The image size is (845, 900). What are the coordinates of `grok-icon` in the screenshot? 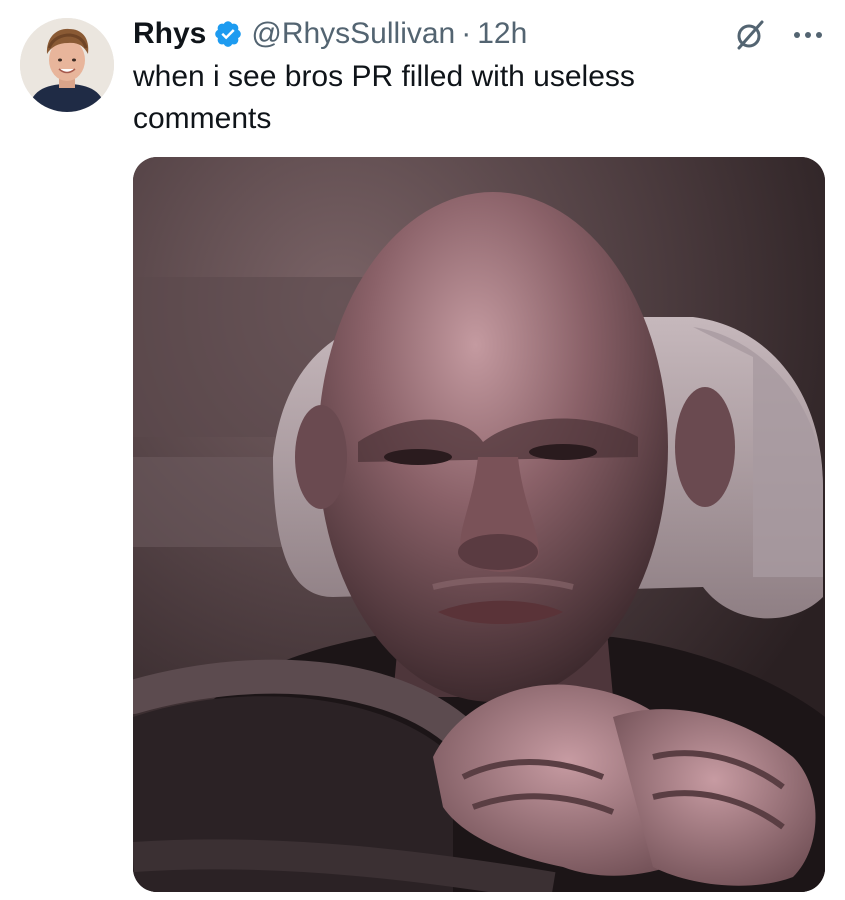 It's located at (750, 35).